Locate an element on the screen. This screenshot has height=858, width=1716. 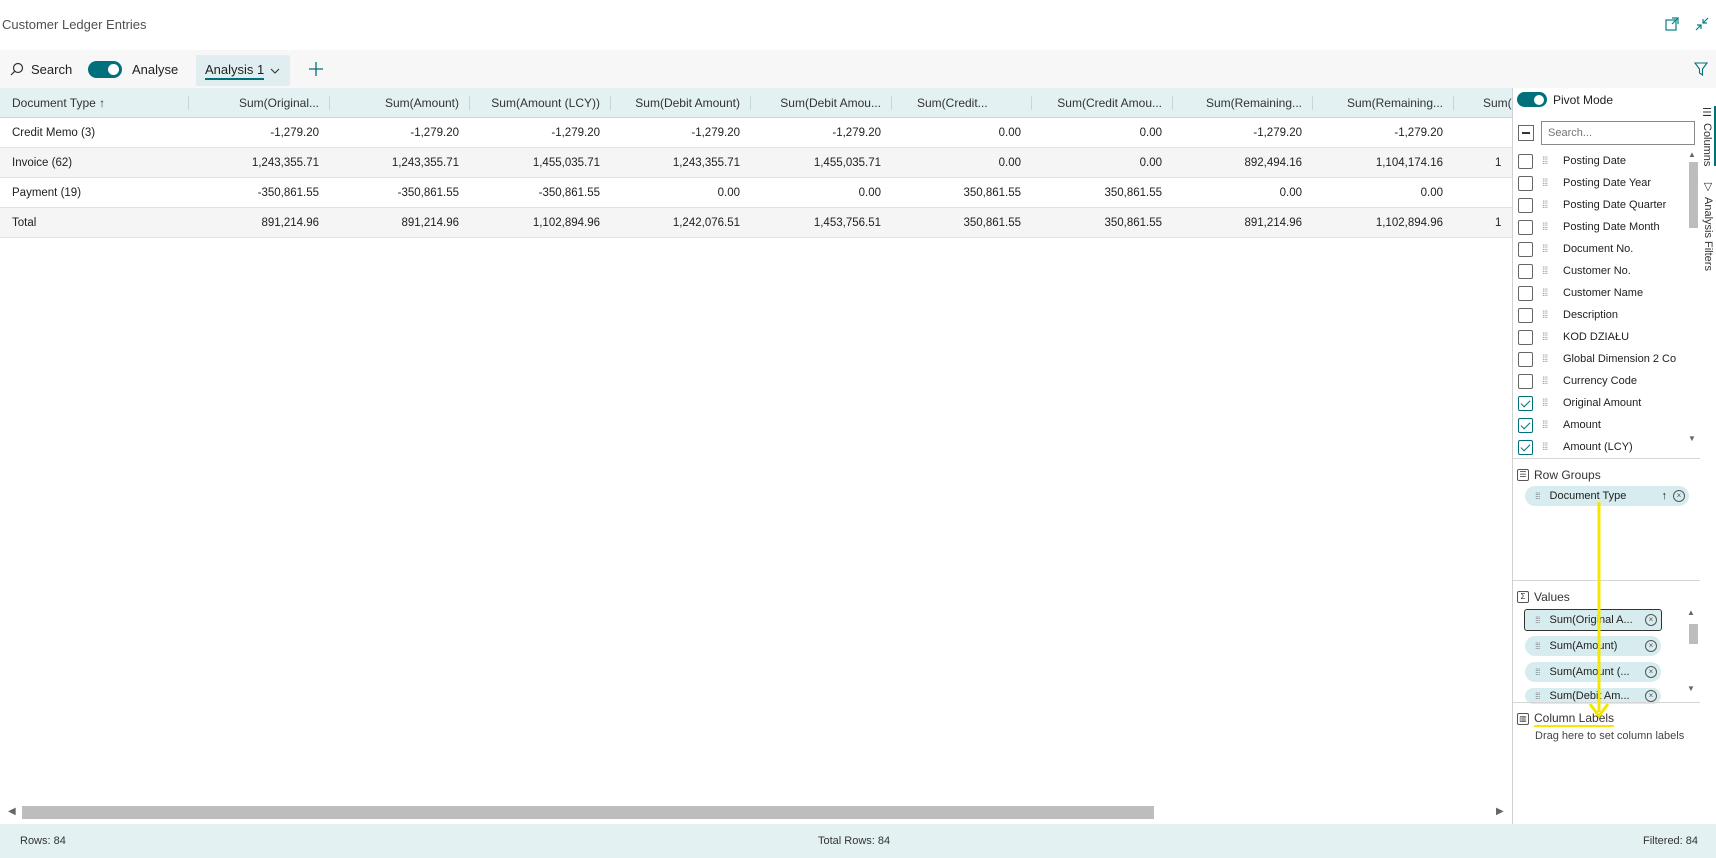
header-cell: Sum(Debit Amount) is located at coordinates (680, 103).